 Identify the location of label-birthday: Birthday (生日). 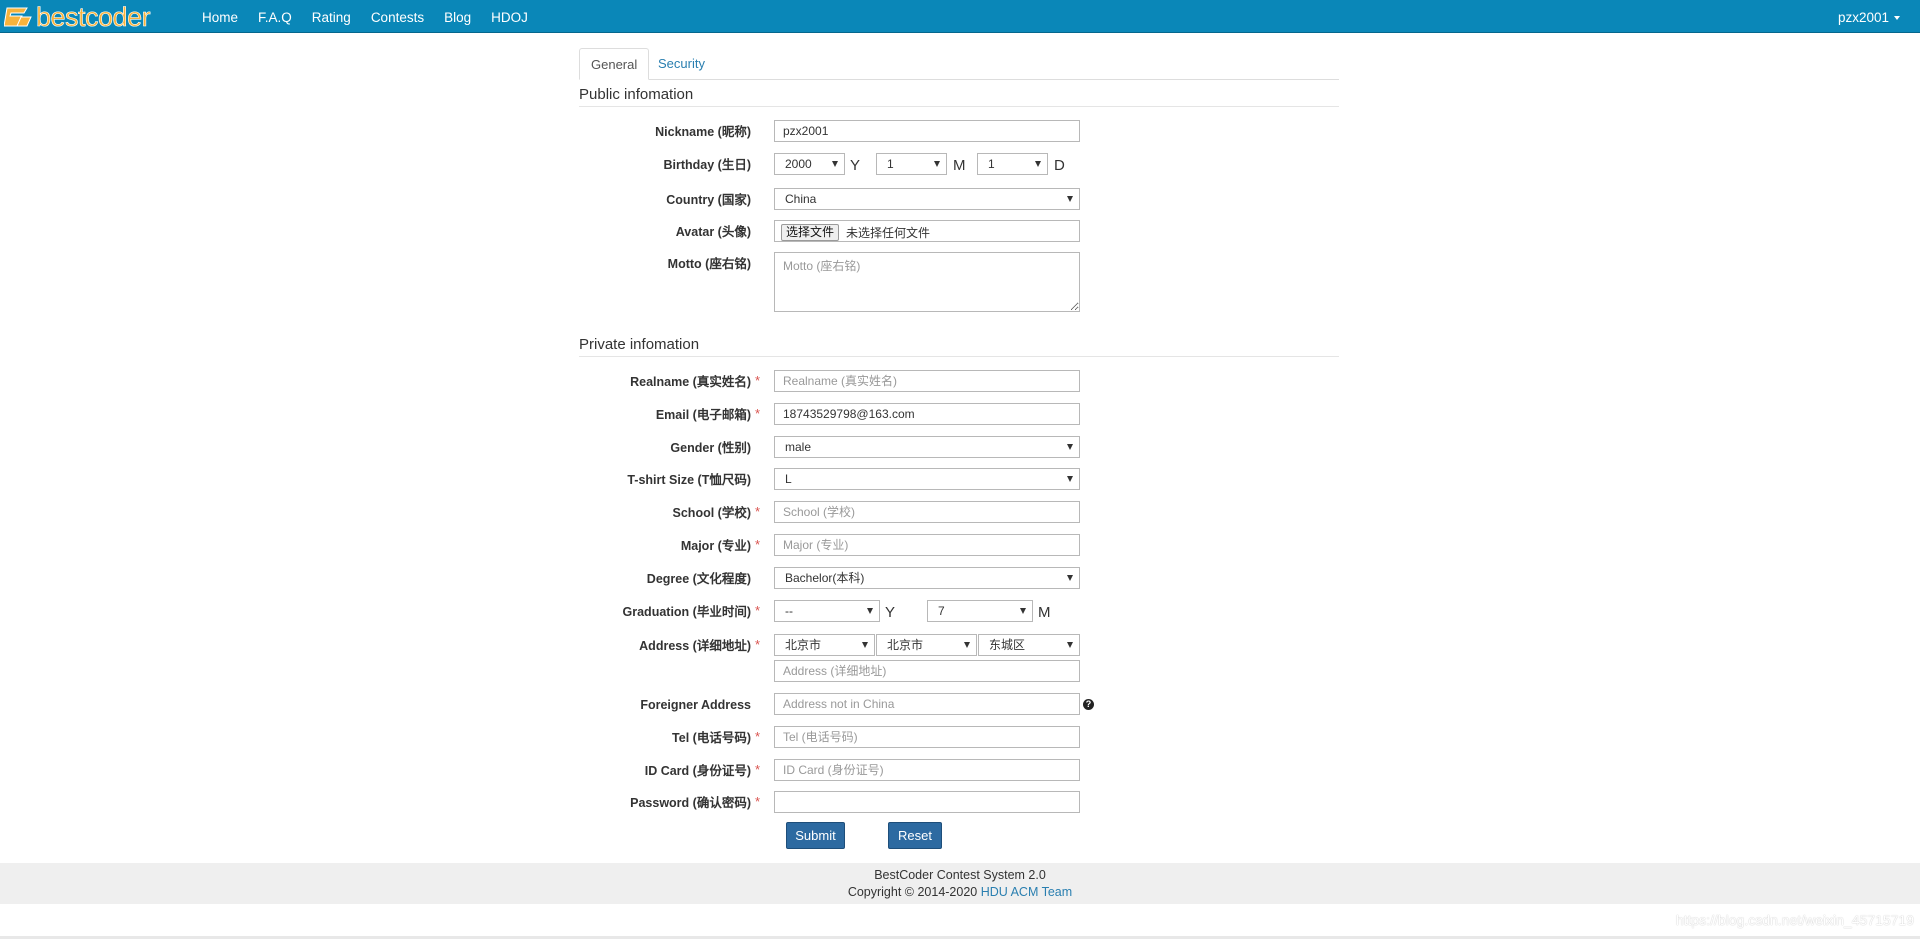
(707, 165).